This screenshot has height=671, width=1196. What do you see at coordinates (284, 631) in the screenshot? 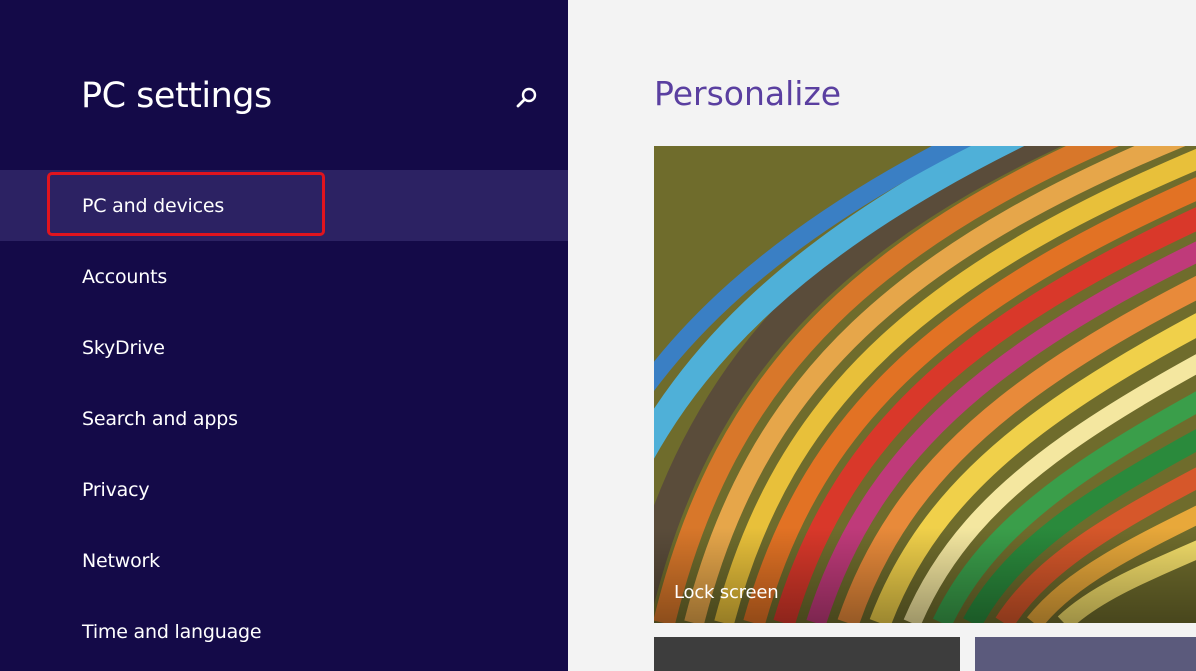
I see `nav-item-time-and-language: Time and language` at bounding box center [284, 631].